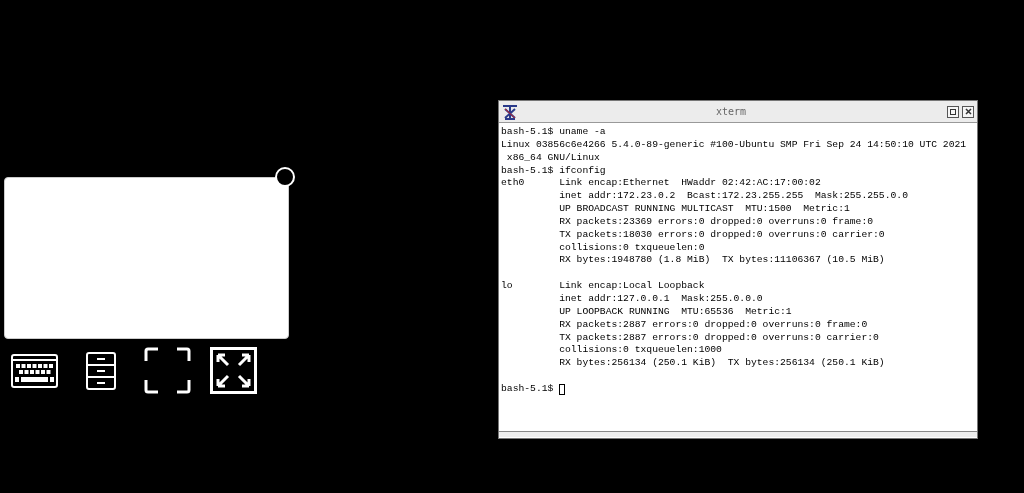 The width and height of the screenshot is (1024, 493). Describe the element at coordinates (285, 177) in the screenshot. I see `resize-handle` at that location.